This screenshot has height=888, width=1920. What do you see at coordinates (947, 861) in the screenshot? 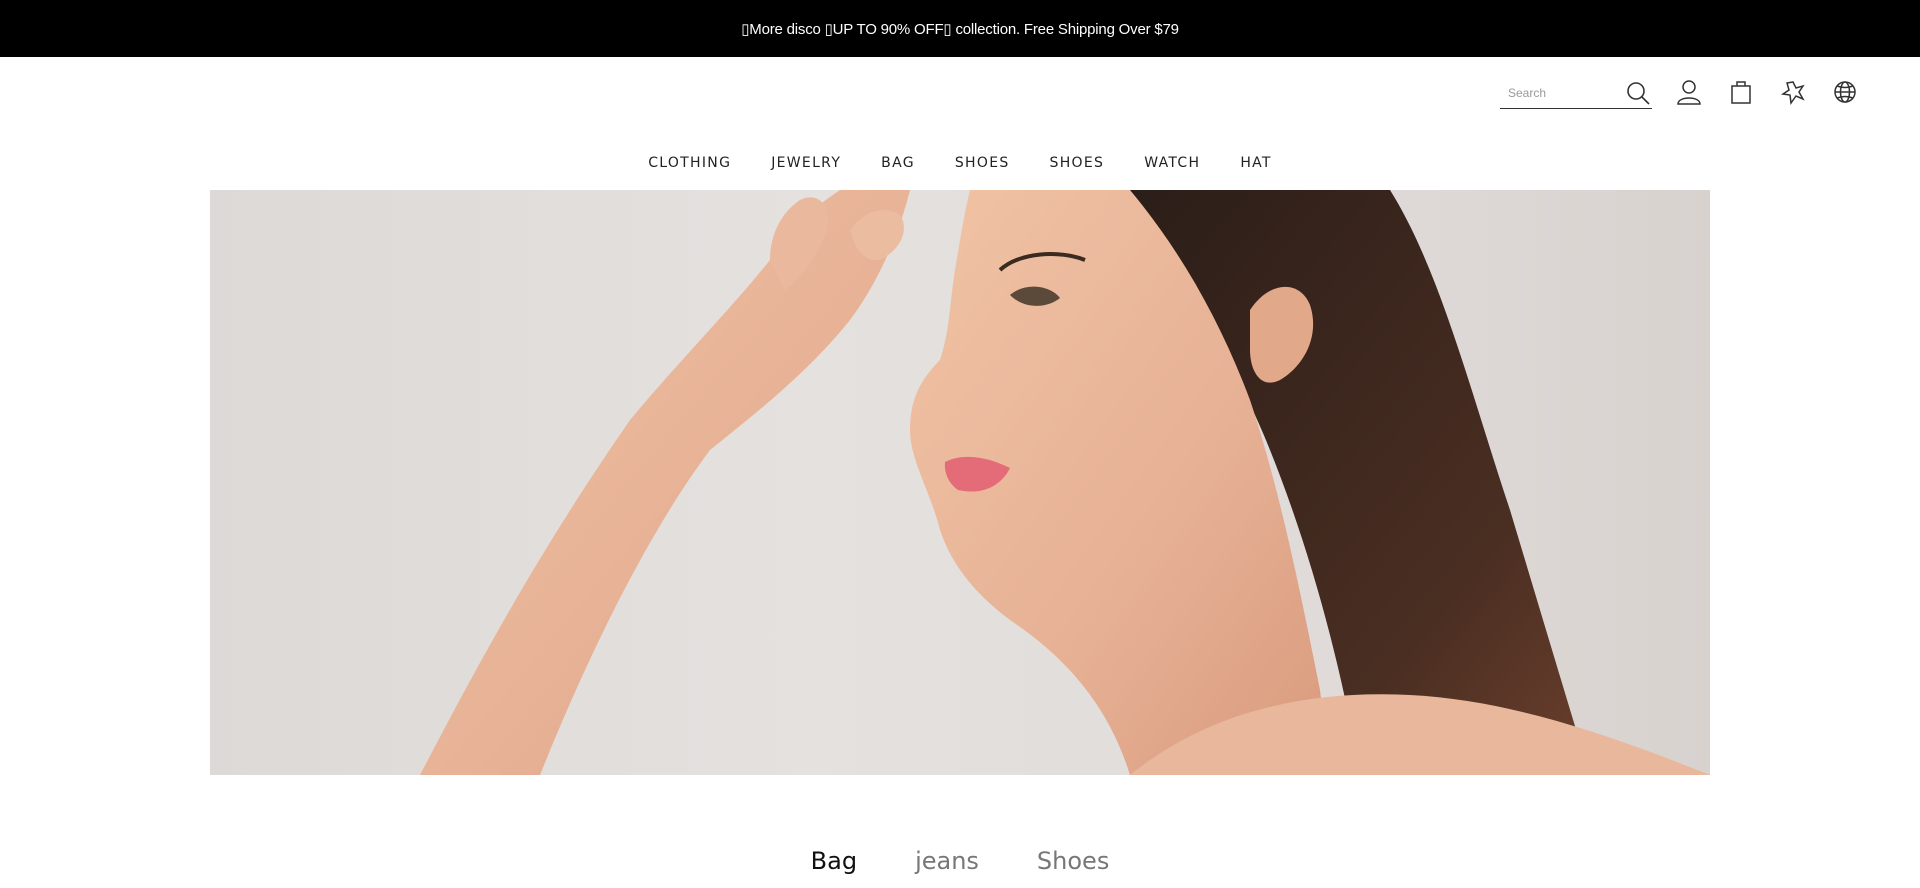
I see `tab-jeans: jeans` at bounding box center [947, 861].